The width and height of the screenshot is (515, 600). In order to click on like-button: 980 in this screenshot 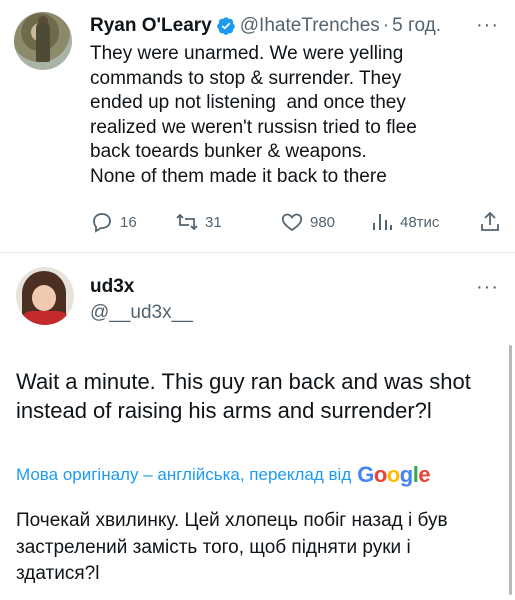, I will do `click(307, 222)`.